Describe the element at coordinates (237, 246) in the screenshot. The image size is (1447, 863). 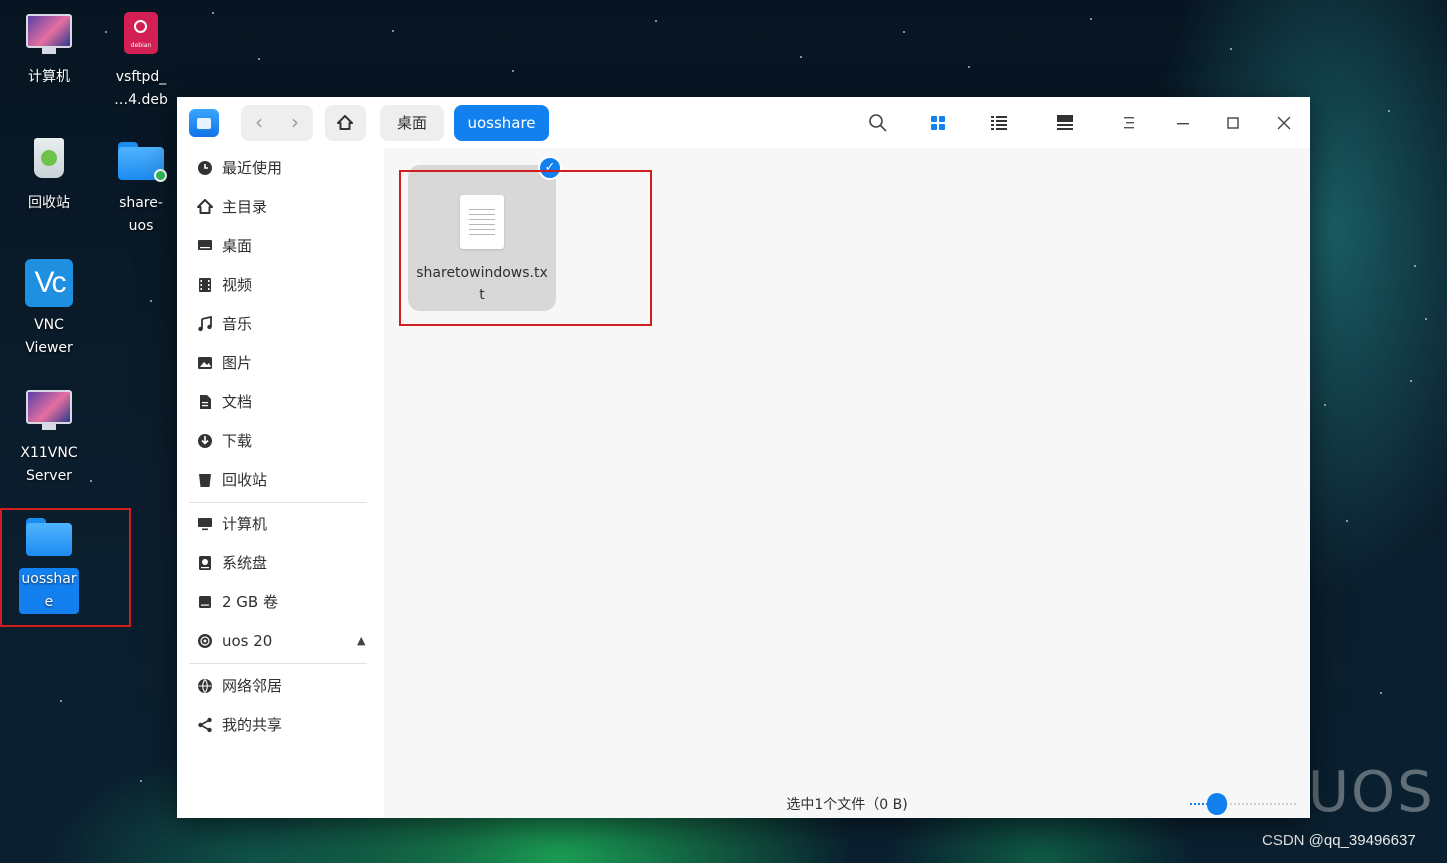
I see `sidebar-item-label: 桌面` at that location.